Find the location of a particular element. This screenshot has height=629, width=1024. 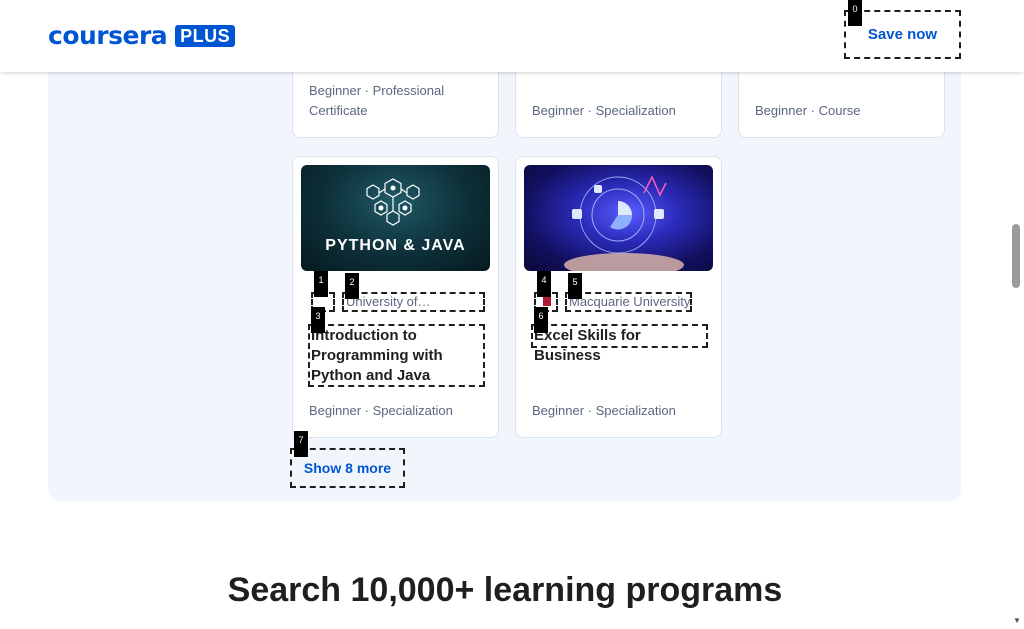

page-scrollbar: ▲ ▼ is located at coordinates (1016, 314).